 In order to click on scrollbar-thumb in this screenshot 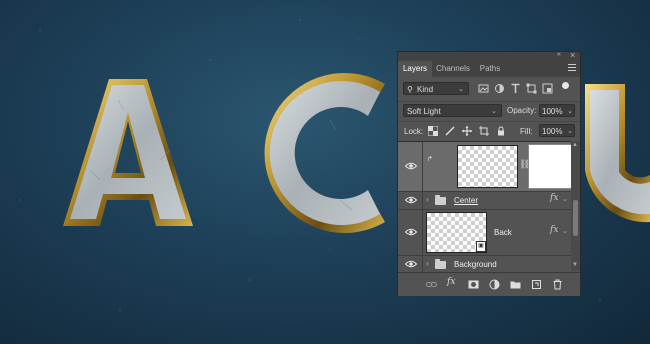, I will do `click(575, 218)`.